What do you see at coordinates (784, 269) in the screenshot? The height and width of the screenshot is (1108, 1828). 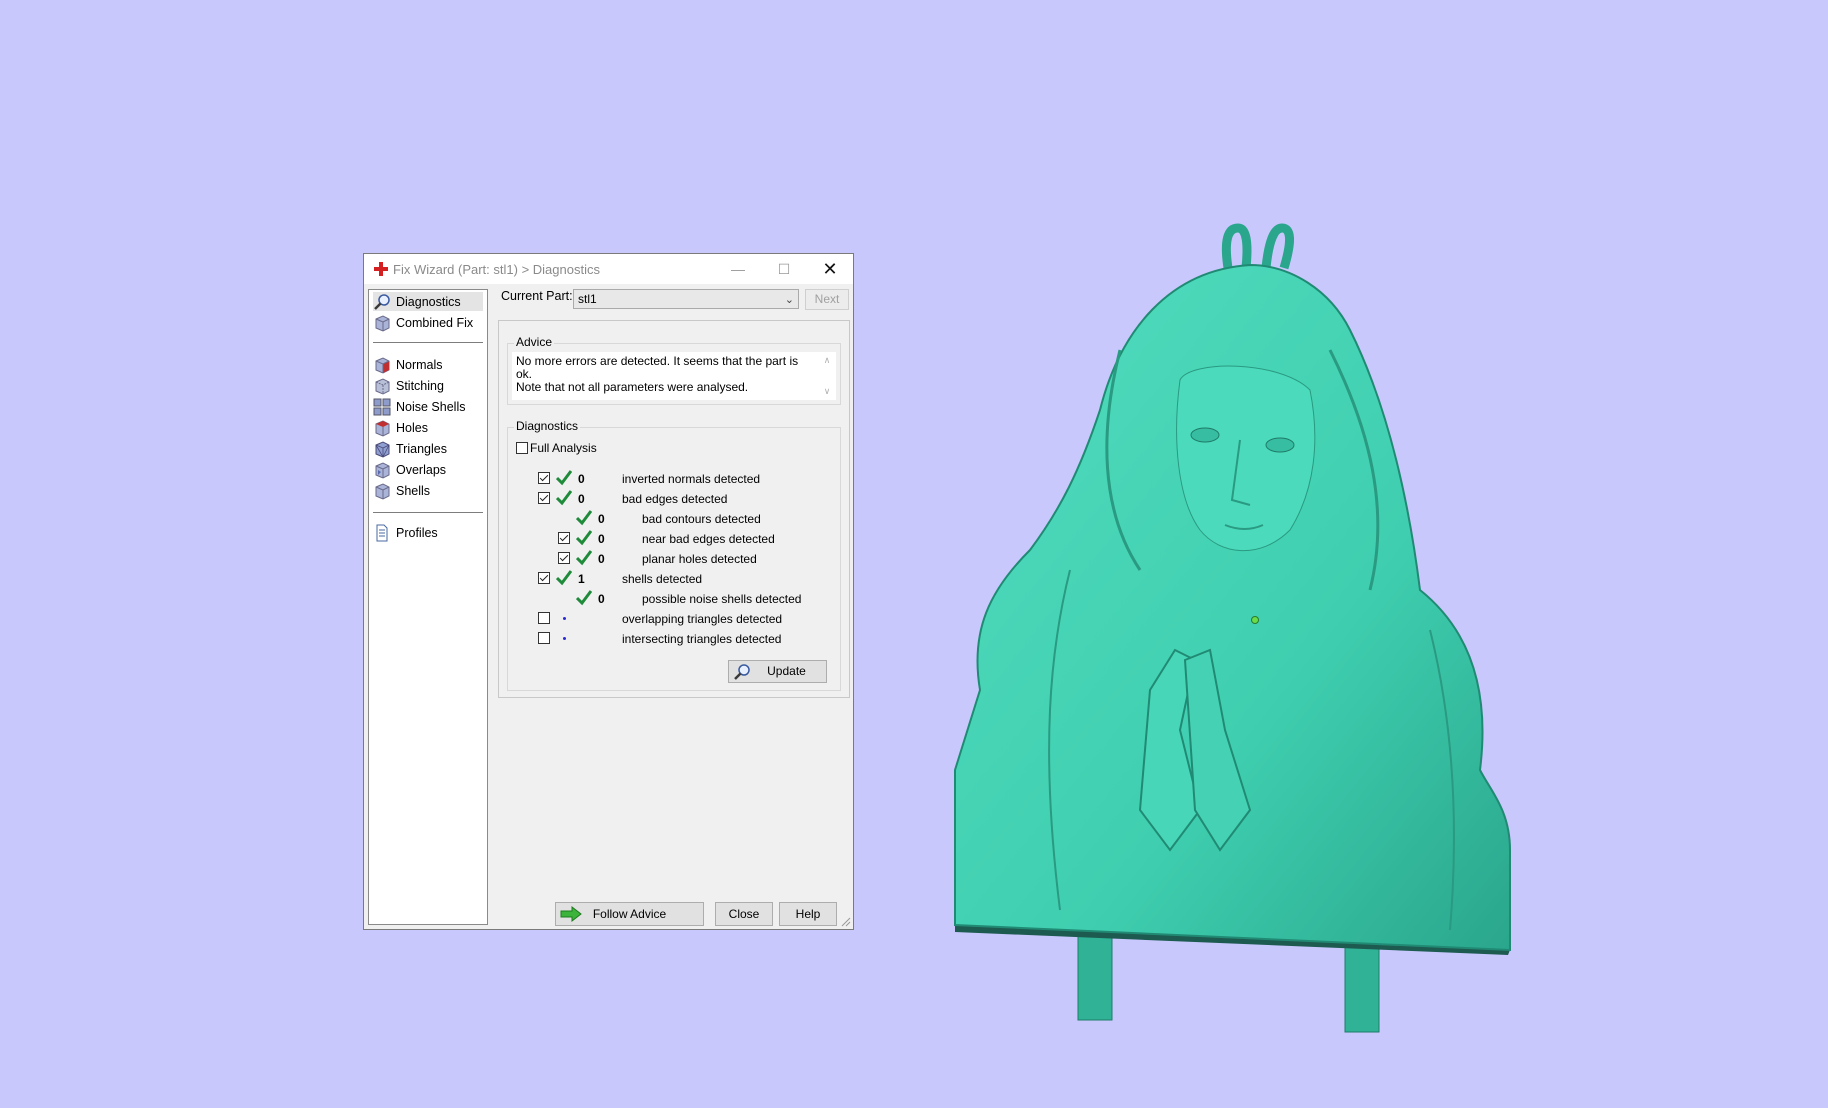 I see `maximize-button: ☐` at bounding box center [784, 269].